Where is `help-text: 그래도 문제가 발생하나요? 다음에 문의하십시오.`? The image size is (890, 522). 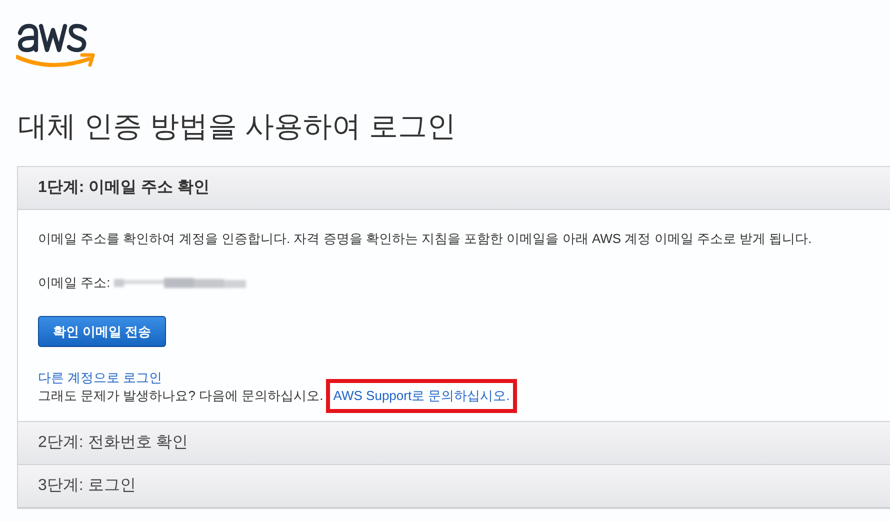 help-text: 그래도 문제가 발생하나요? 다음에 문의하십시오. is located at coordinates (181, 396).